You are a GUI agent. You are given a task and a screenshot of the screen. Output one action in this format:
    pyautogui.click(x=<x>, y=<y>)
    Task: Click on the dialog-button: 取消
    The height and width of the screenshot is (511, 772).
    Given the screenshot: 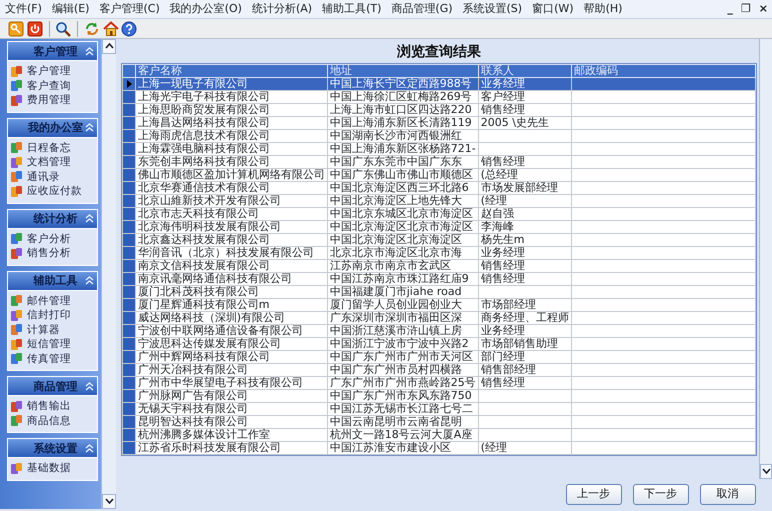 What is the action you would take?
    pyautogui.click(x=728, y=494)
    